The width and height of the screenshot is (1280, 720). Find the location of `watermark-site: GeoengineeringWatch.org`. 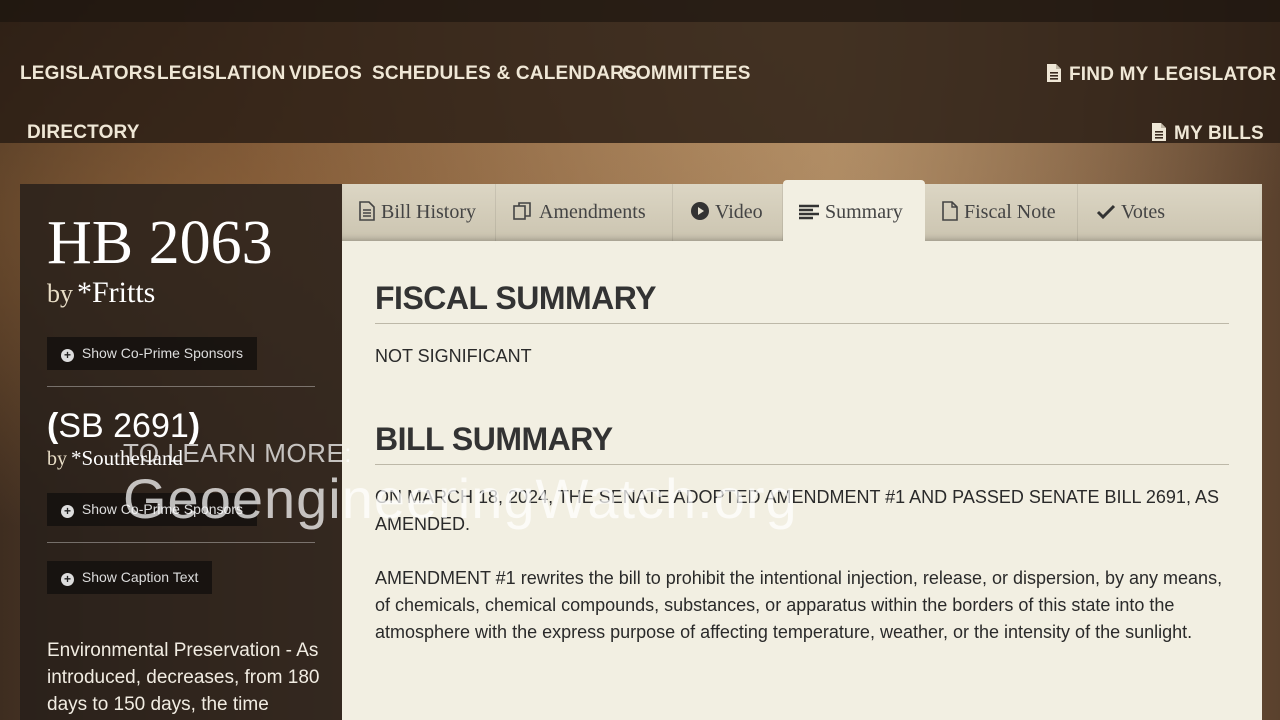

watermark-site: GeoengineeringWatch.org is located at coordinates (460, 498).